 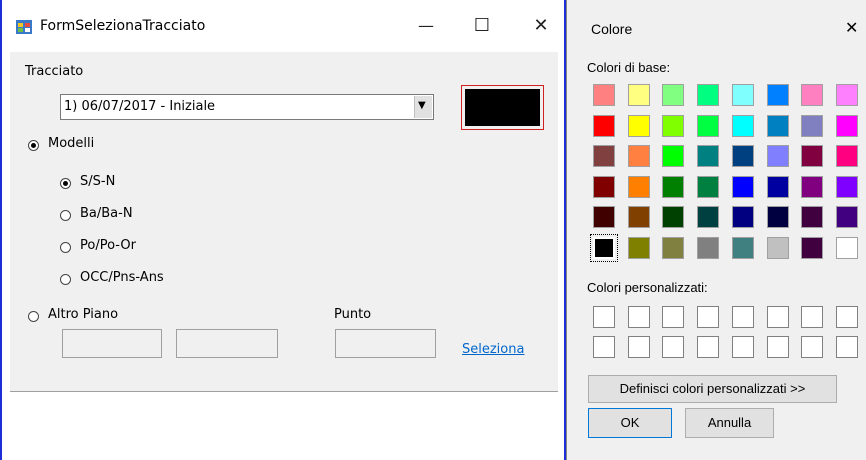 I want to click on color-preview, so click(x=502, y=107).